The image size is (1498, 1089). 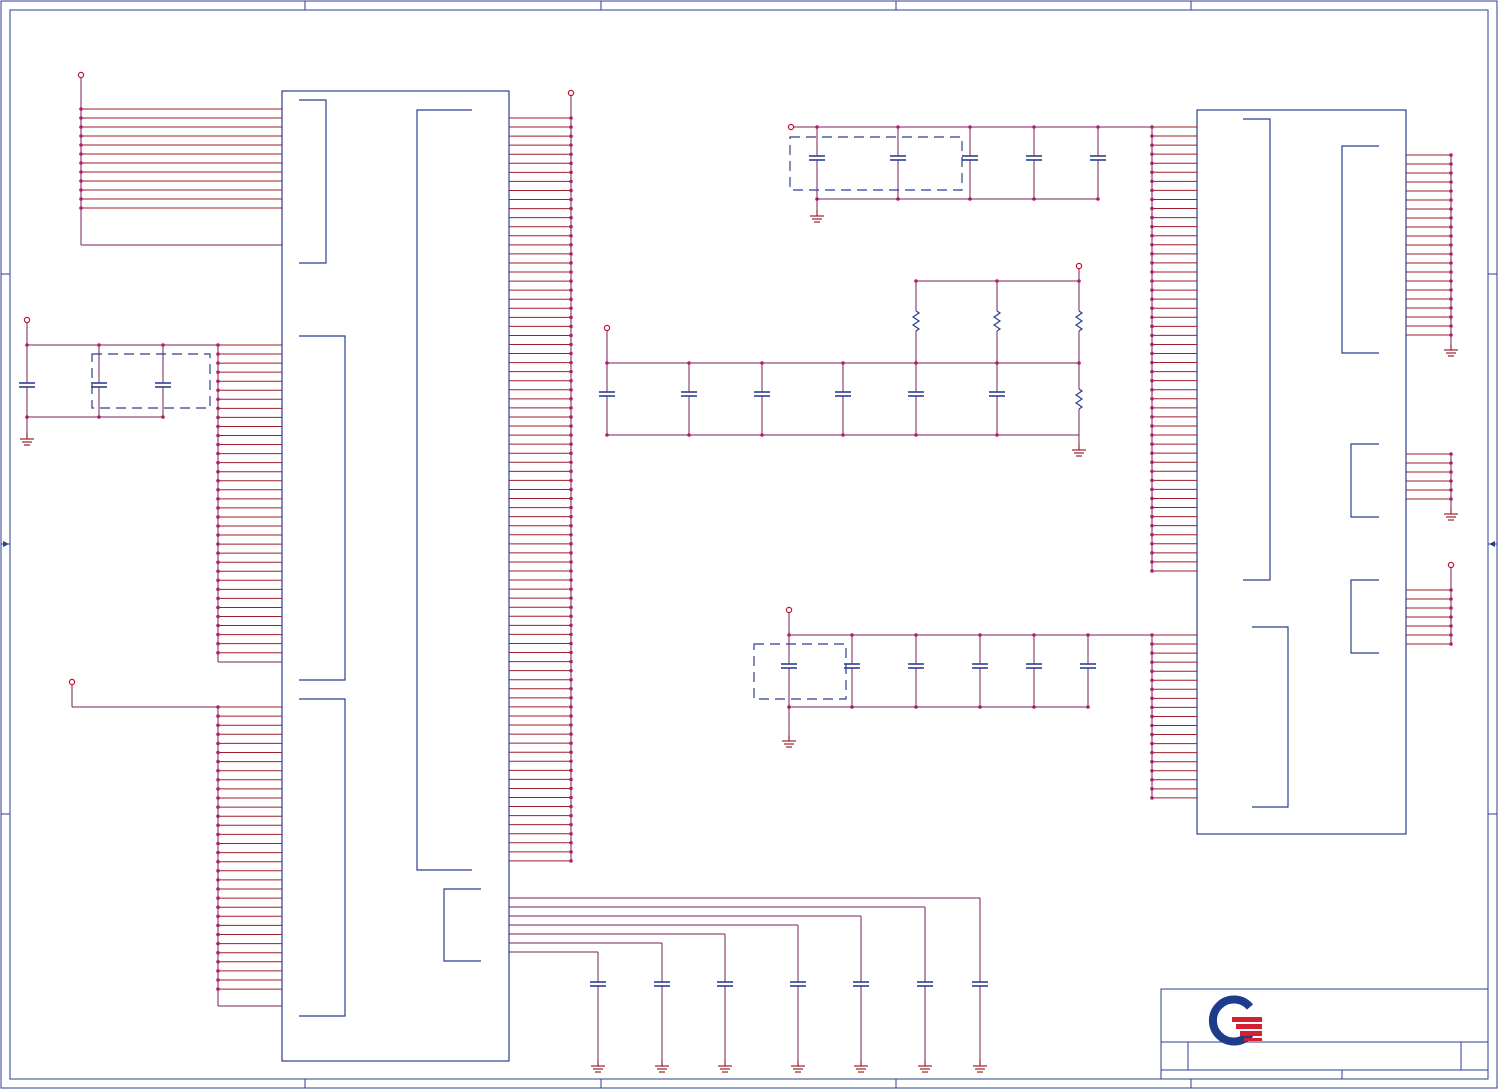 What do you see at coordinates (1173, 716) in the screenshot?
I see `u2-left-lower-pins` at bounding box center [1173, 716].